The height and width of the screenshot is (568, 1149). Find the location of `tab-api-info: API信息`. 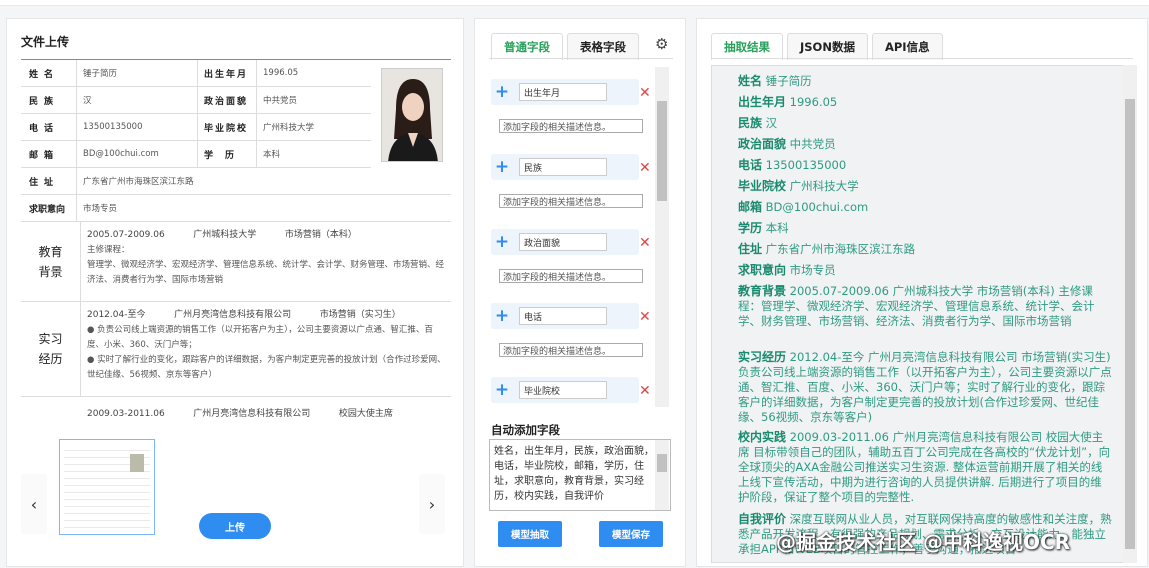

tab-api-info: API信息 is located at coordinates (907, 46).